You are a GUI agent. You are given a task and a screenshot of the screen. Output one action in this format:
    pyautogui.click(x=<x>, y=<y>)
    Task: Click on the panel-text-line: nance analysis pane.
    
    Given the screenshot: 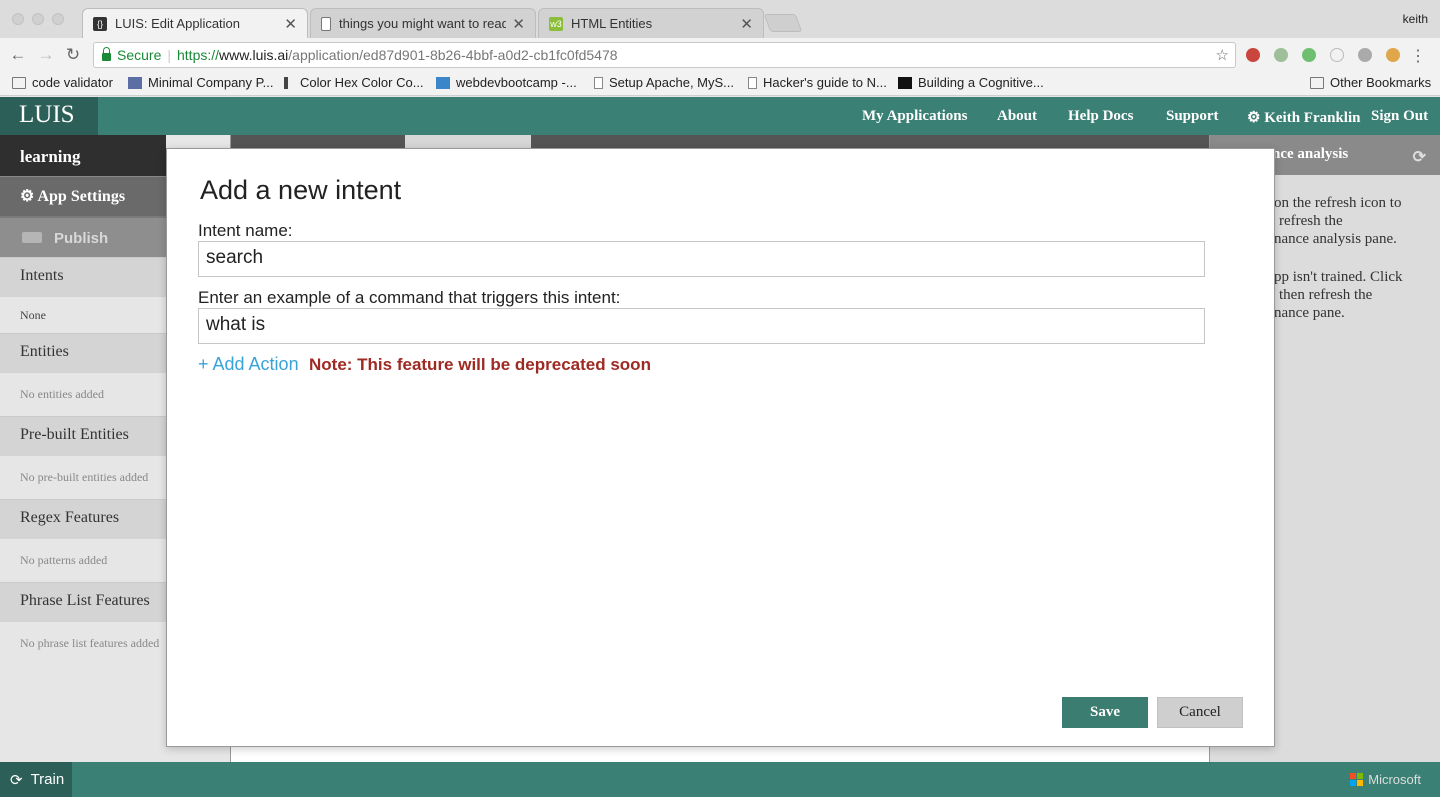 What is the action you would take?
    pyautogui.click(x=1335, y=239)
    